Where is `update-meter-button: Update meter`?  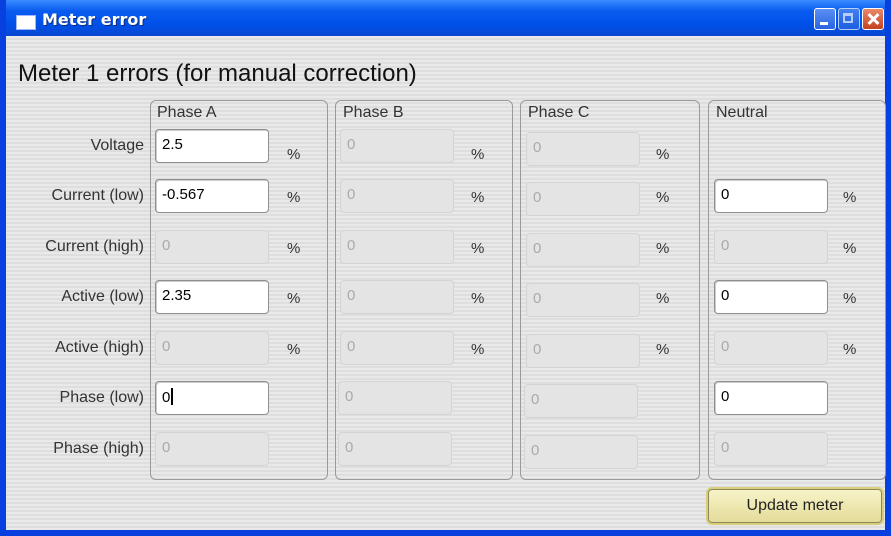 update-meter-button: Update meter is located at coordinates (795, 506).